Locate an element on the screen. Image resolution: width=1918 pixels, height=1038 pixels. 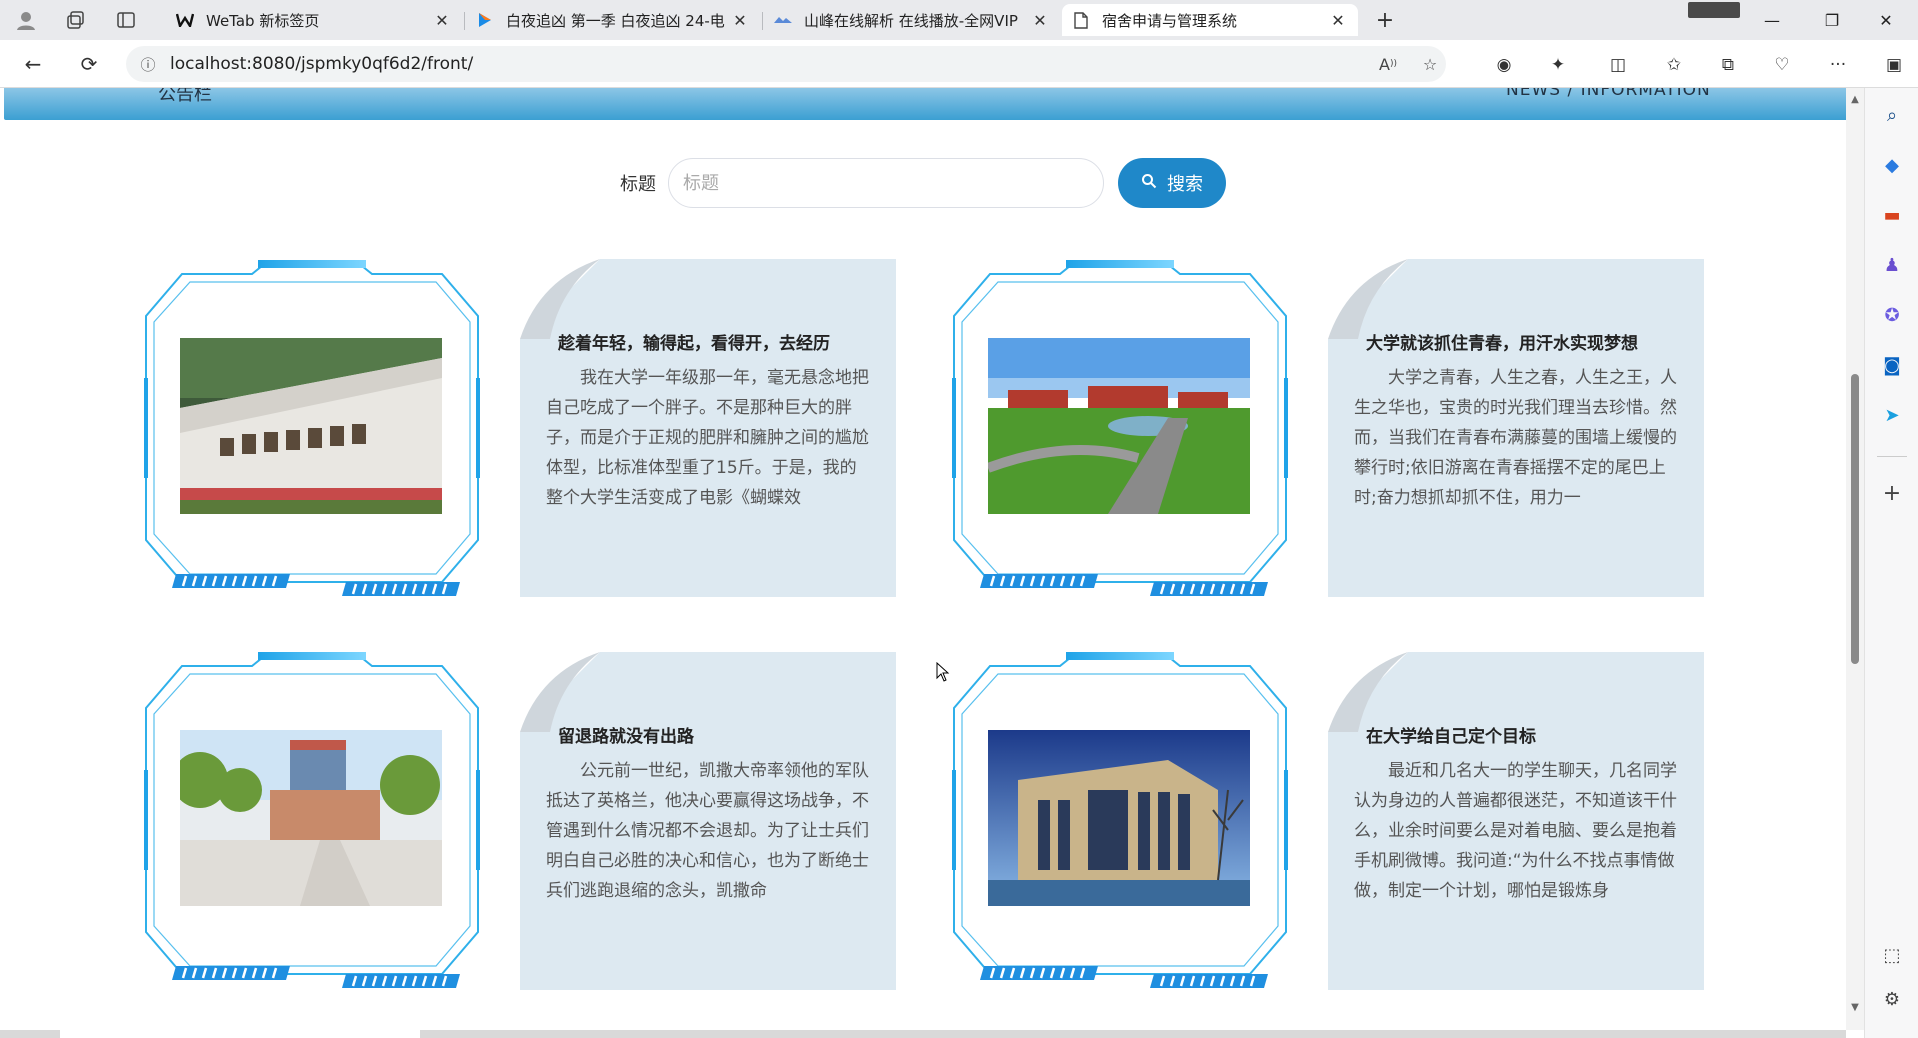
tab-title: 宿舍申请与管理系统 is located at coordinates (1170, 20).